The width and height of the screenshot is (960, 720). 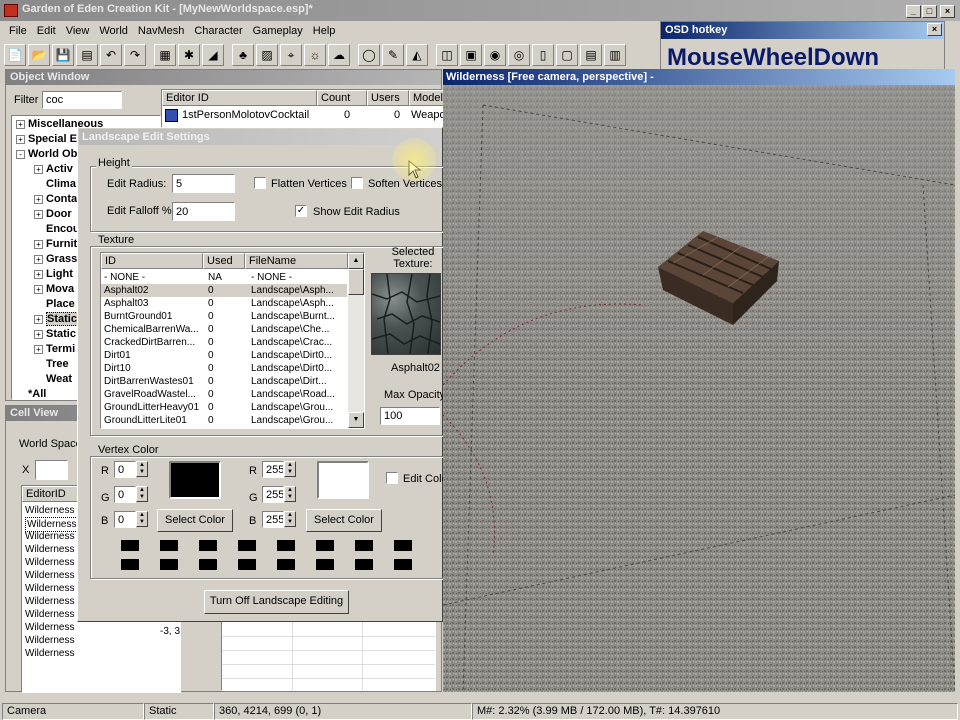 What do you see at coordinates (342, 98) in the screenshot?
I see `object-col-header: Count` at bounding box center [342, 98].